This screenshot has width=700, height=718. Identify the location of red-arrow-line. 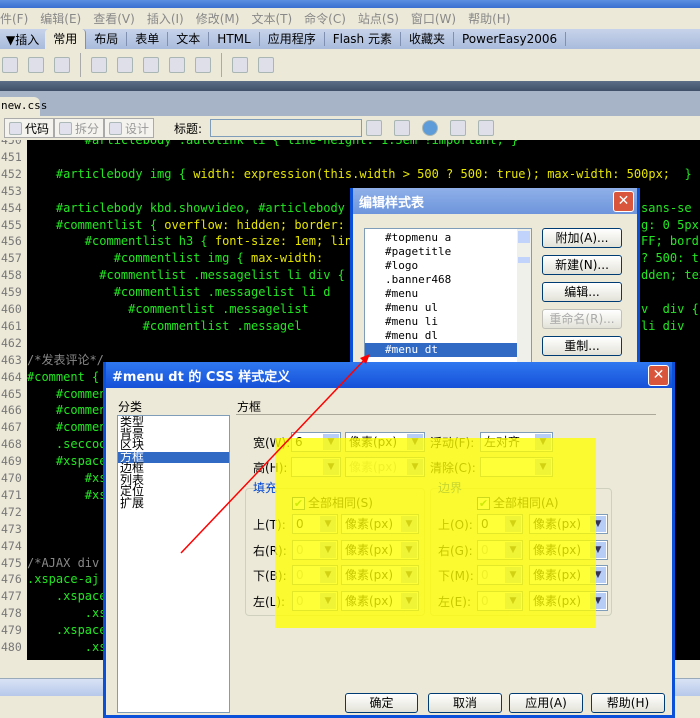
(274, 454).